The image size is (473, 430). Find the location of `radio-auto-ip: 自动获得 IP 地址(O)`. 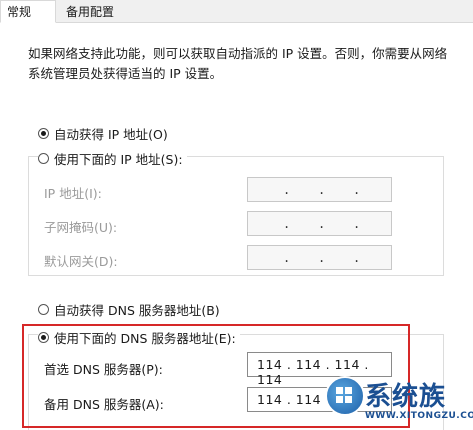

radio-auto-ip: 自动获得 IP 地址(O) is located at coordinates (103, 133).